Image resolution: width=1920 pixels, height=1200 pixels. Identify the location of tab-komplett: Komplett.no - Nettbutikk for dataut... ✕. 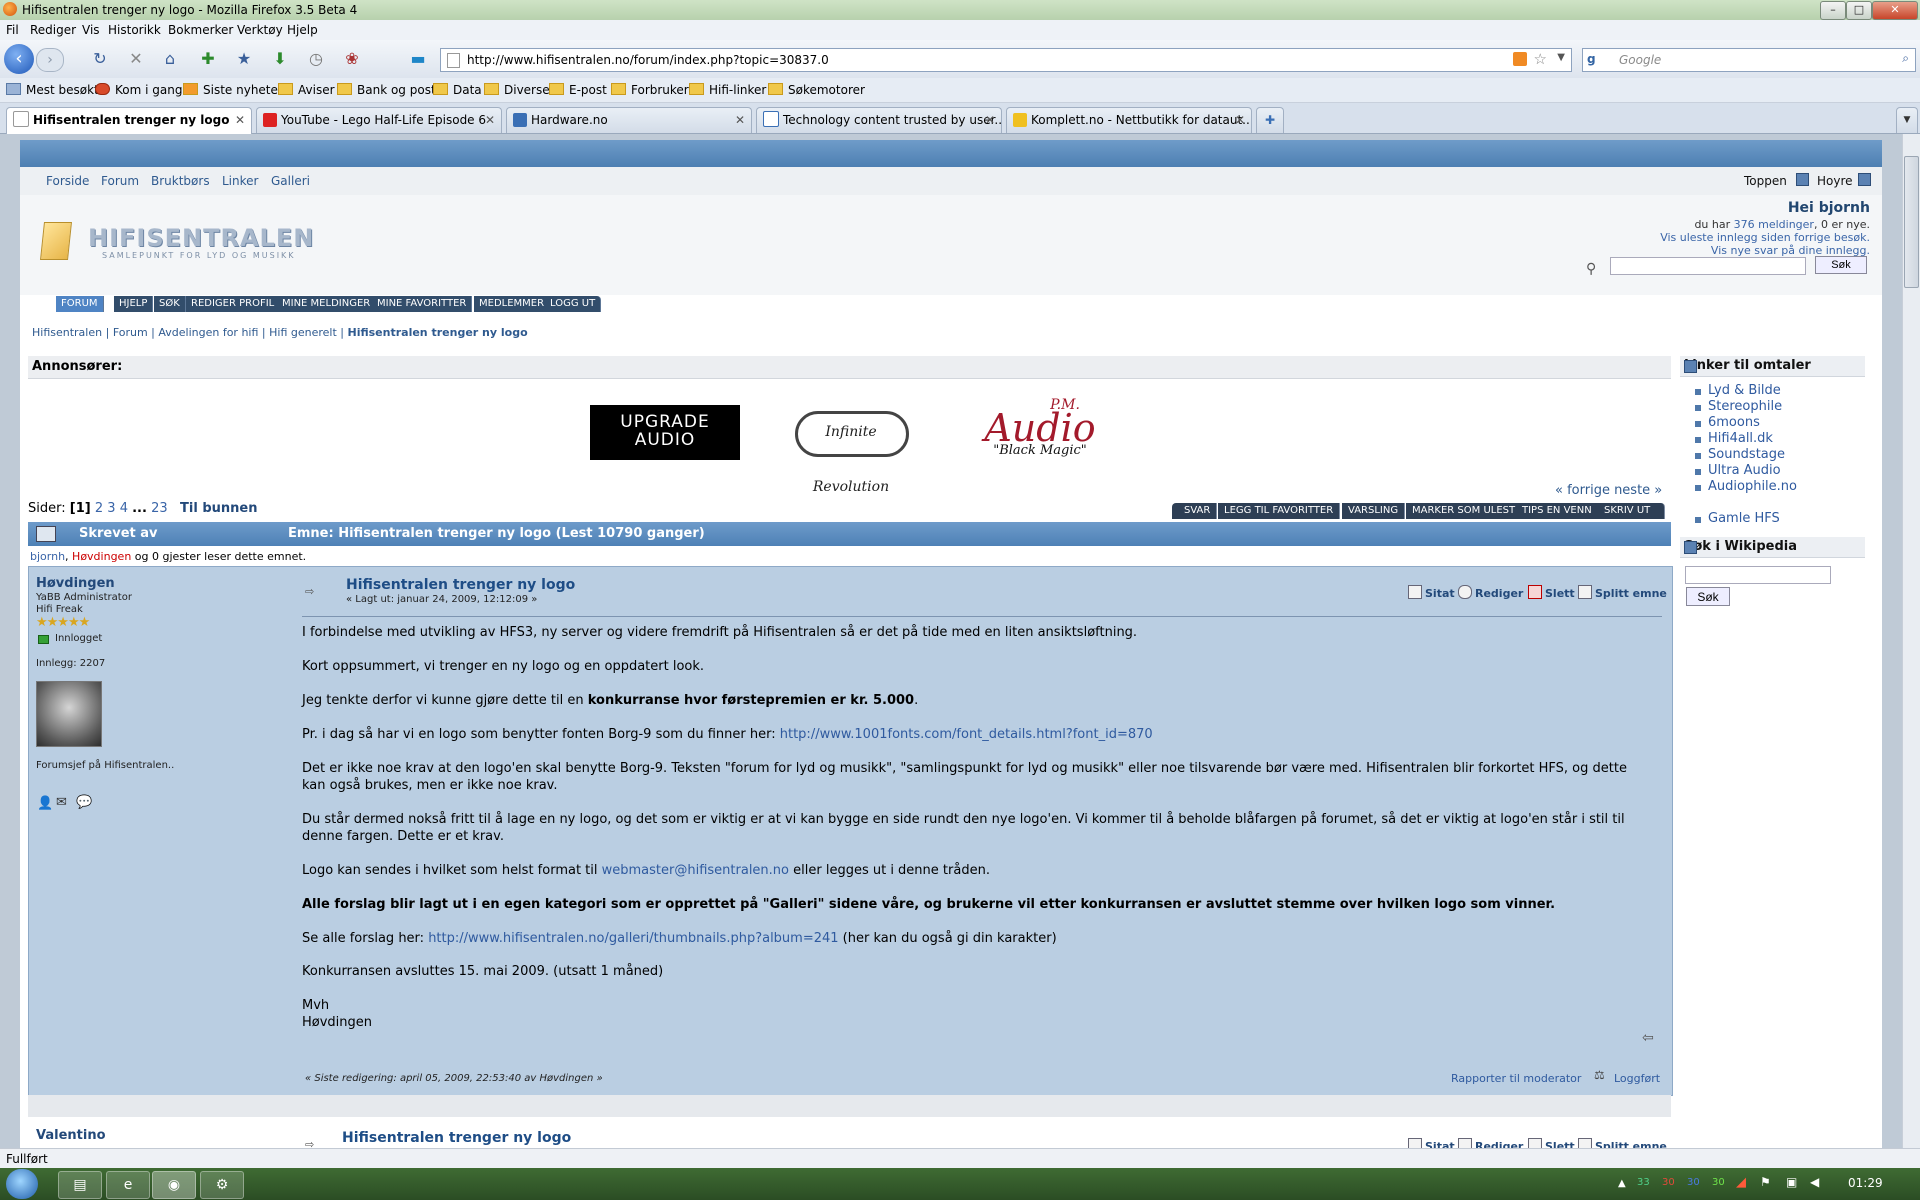
(1129, 120).